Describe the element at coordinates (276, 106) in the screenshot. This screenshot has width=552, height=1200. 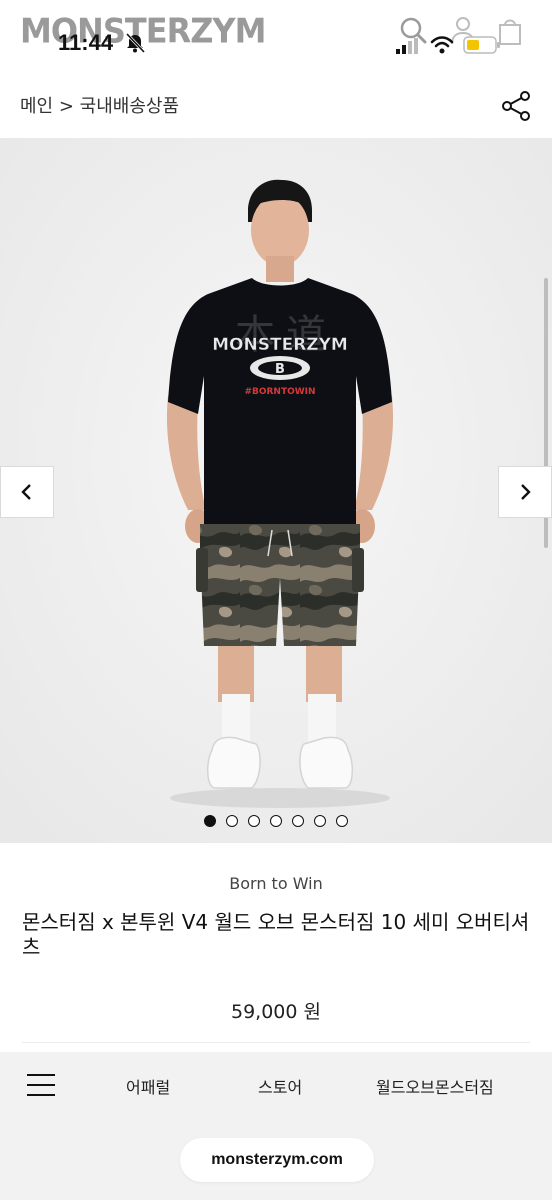
I see `breadcrumb-row: 메인 > 국내배송상품` at that location.